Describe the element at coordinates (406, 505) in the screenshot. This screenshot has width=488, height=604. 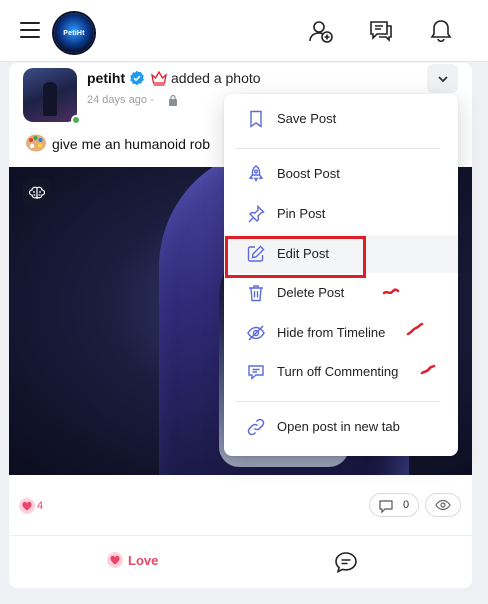
I see `comment-count: 0` at that location.